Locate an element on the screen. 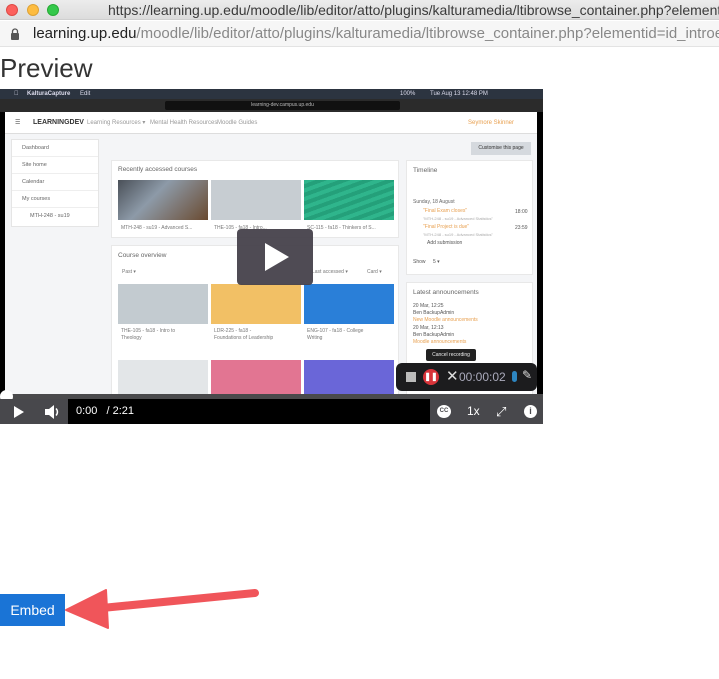 The image size is (719, 679). current-time: 0:00 is located at coordinates (87, 411).